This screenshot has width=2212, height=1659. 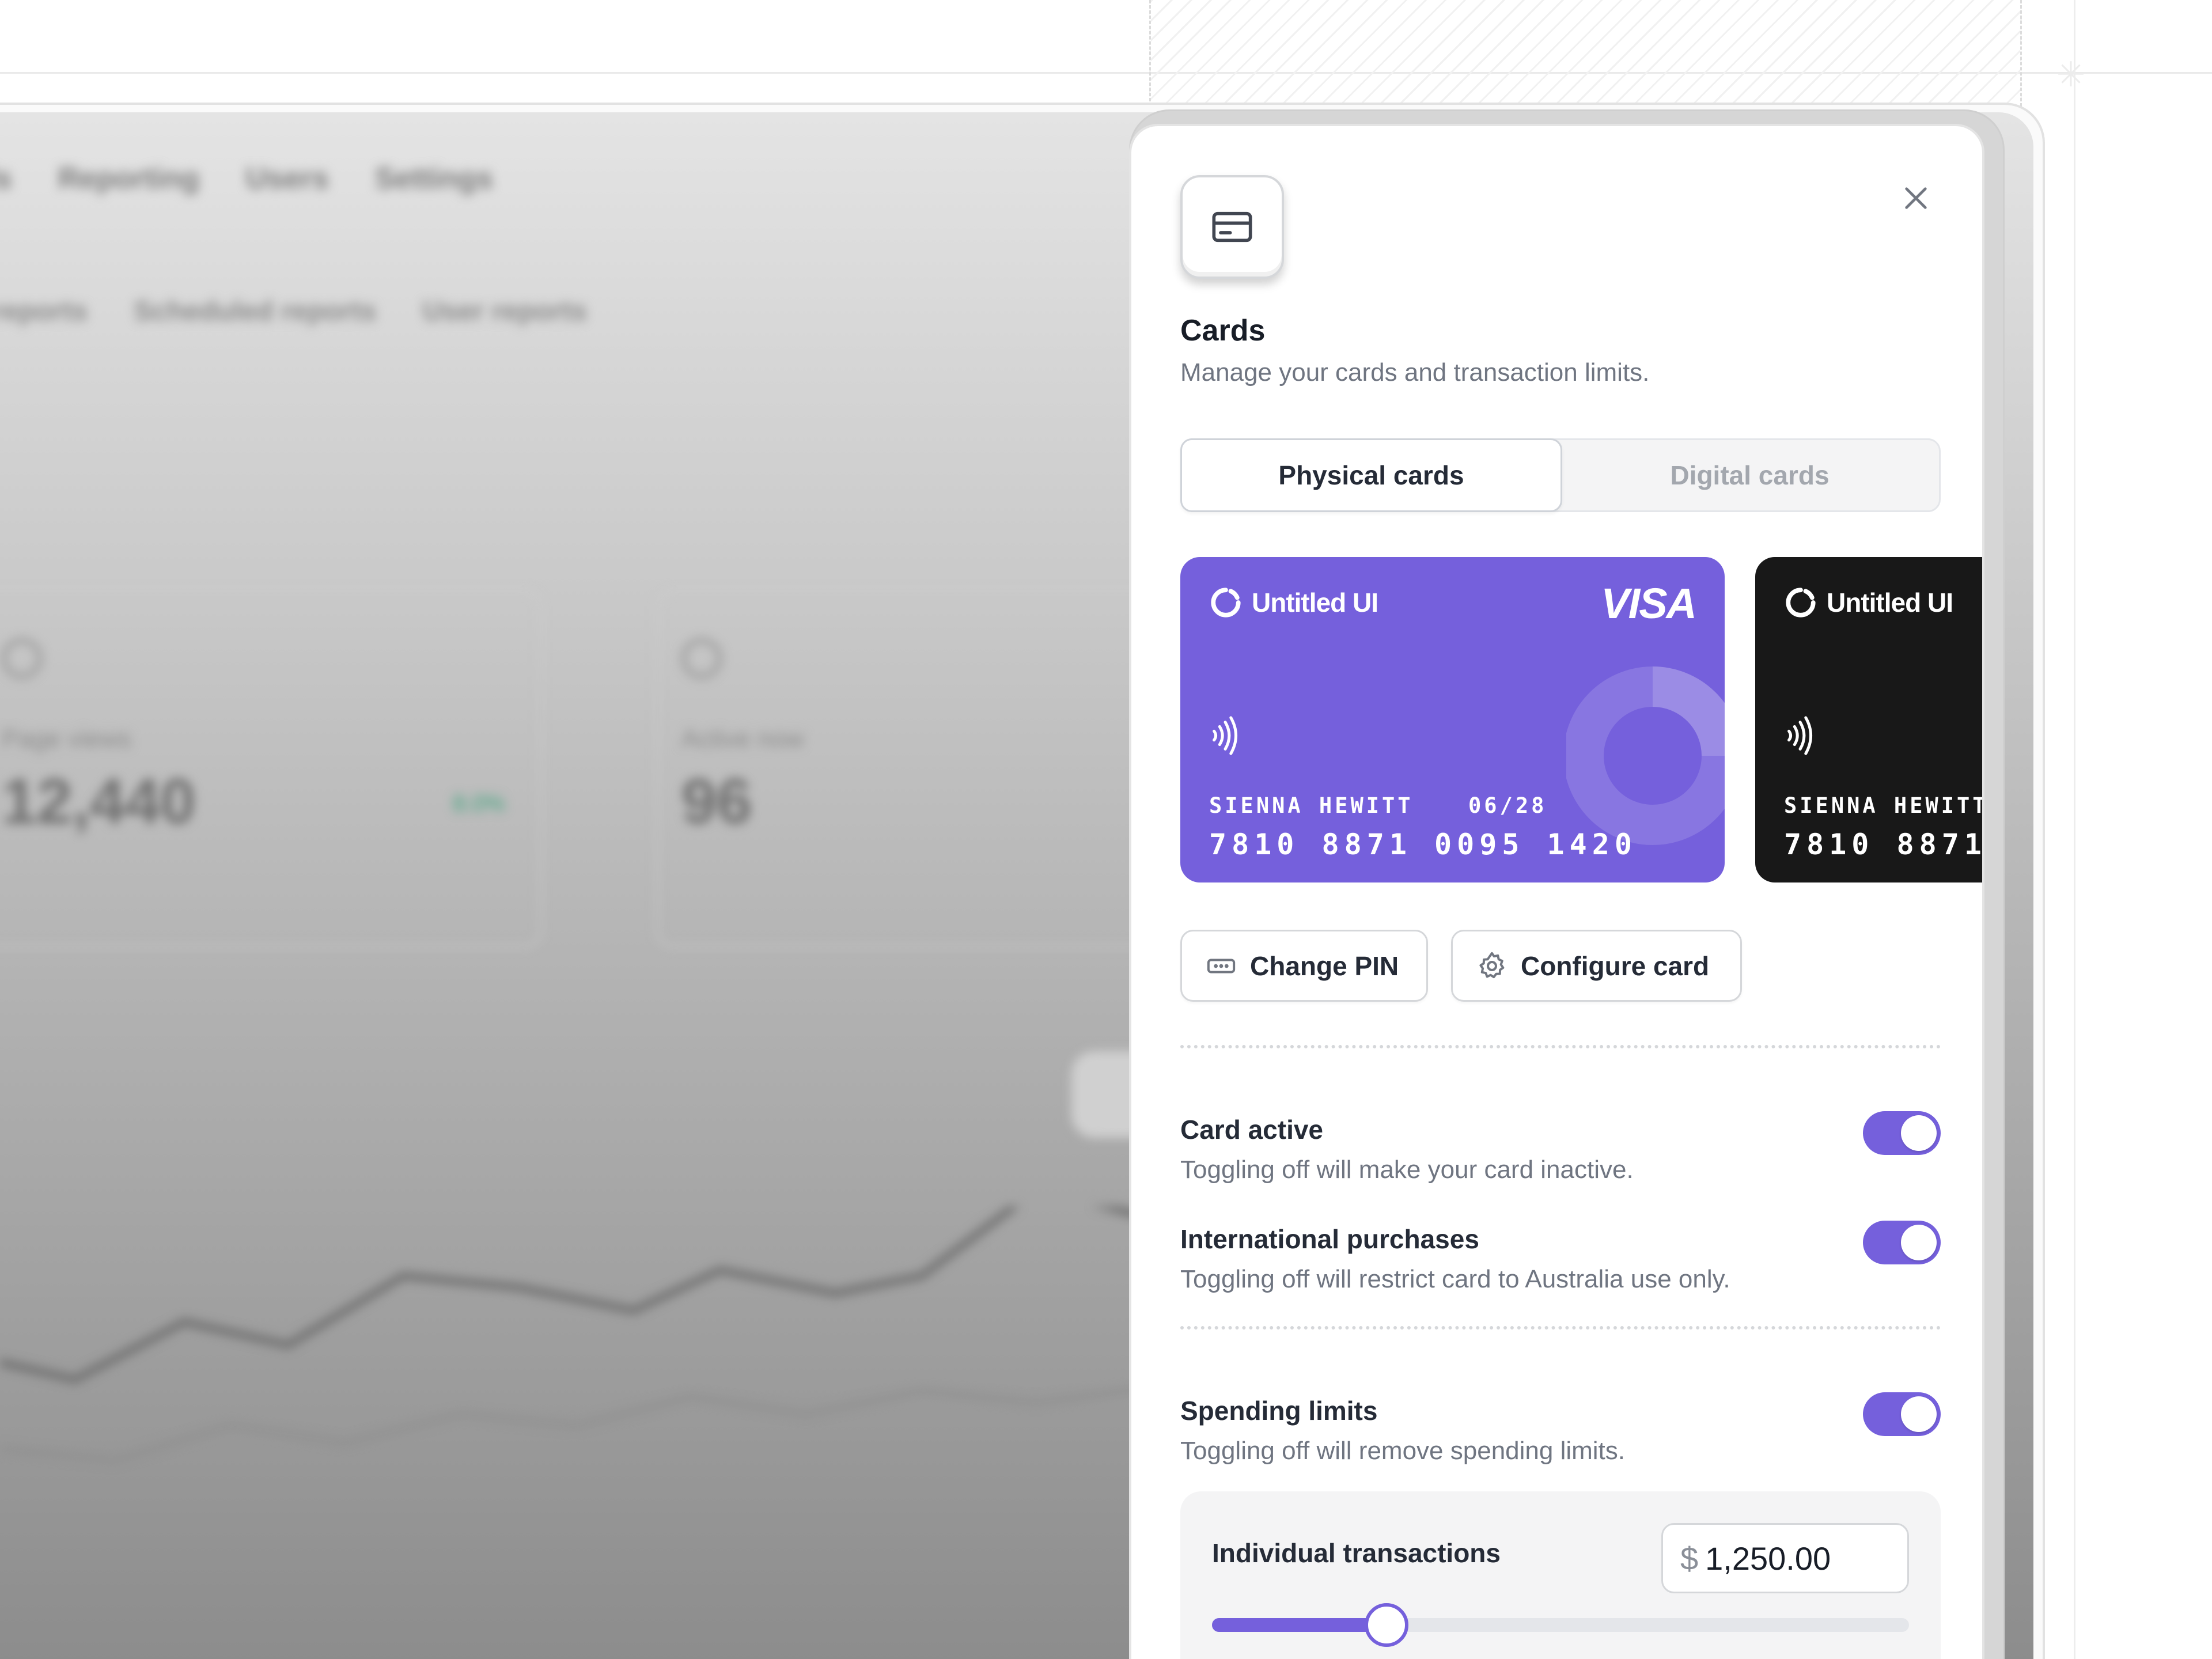 I want to click on card-decoration, so click(x=1645, y=755).